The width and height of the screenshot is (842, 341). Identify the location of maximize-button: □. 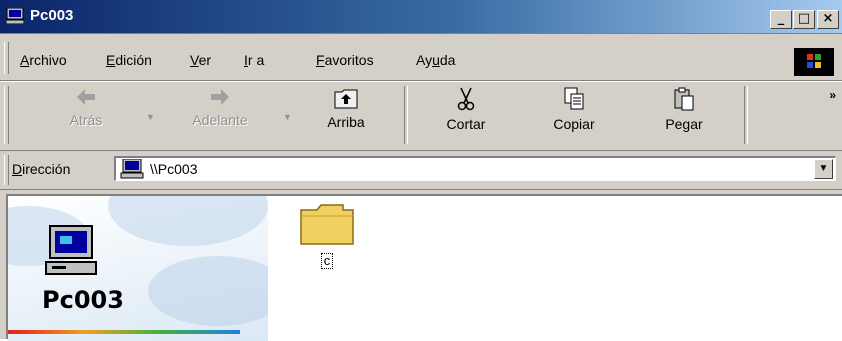
(804, 19).